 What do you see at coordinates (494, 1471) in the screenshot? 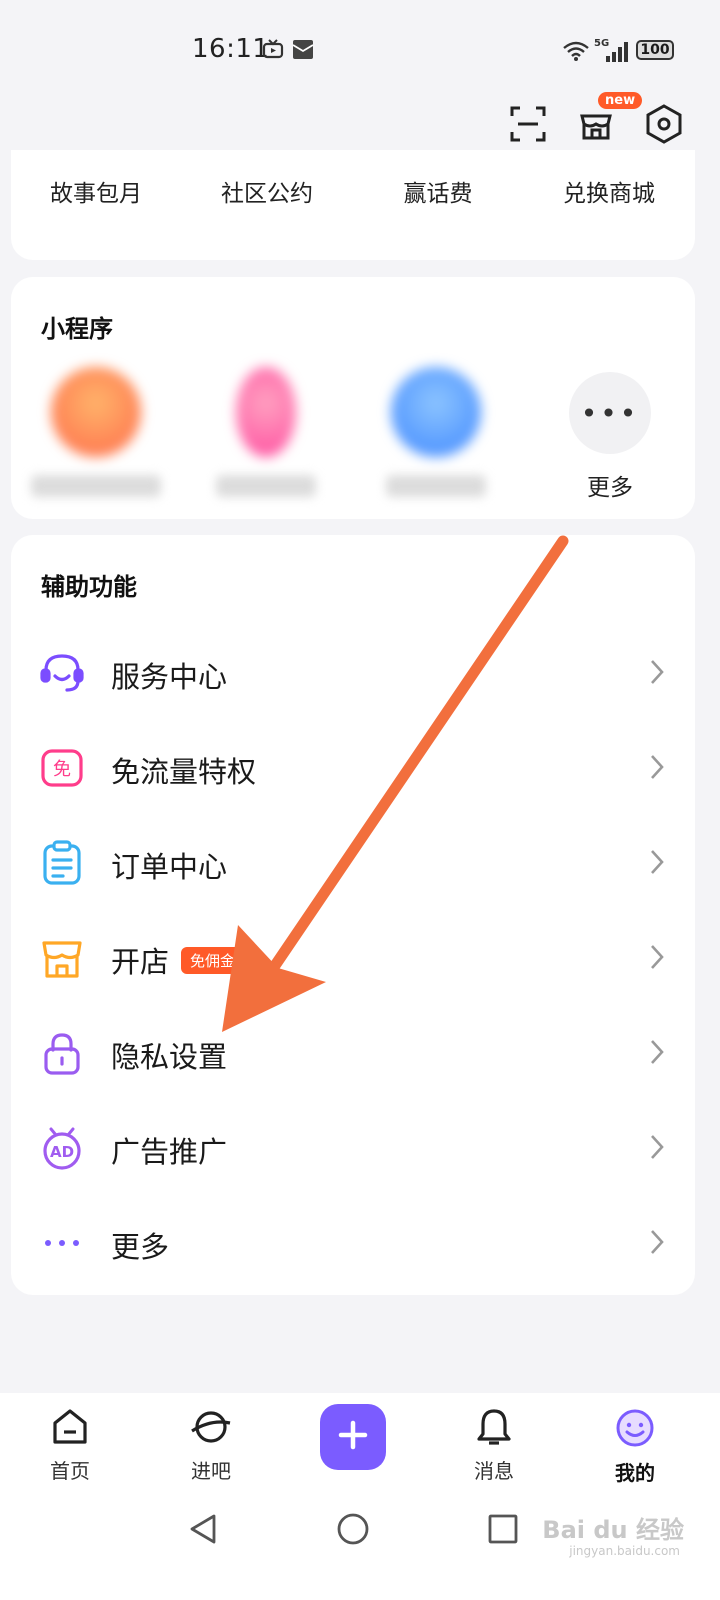
I see `nav-label: 消息` at bounding box center [494, 1471].